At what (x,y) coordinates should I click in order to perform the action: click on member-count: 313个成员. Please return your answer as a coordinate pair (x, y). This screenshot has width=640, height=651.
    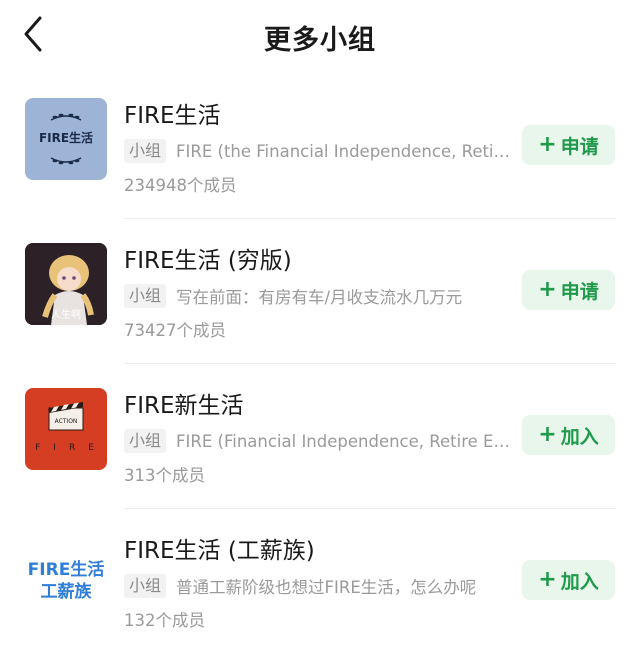
    Looking at the image, I should click on (164, 475).